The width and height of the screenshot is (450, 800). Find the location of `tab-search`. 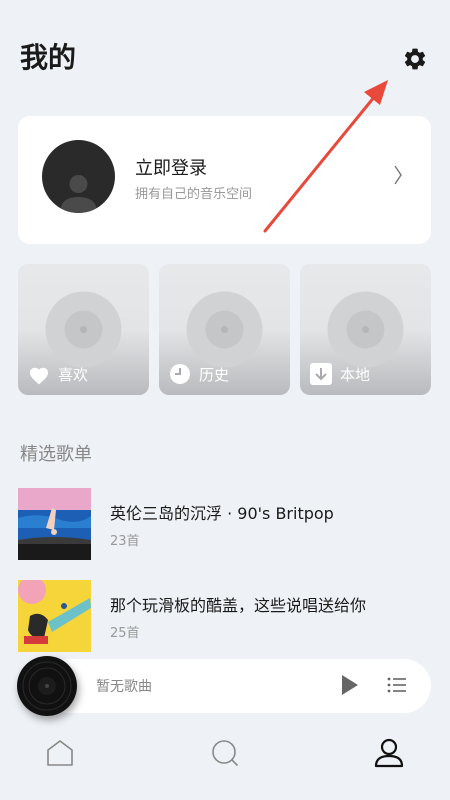

tab-search is located at coordinates (225, 753).